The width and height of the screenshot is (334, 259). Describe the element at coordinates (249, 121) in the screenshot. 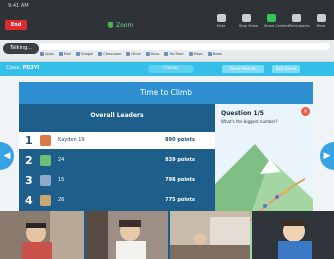

I see `question-text: What's the biggest number?` at that location.